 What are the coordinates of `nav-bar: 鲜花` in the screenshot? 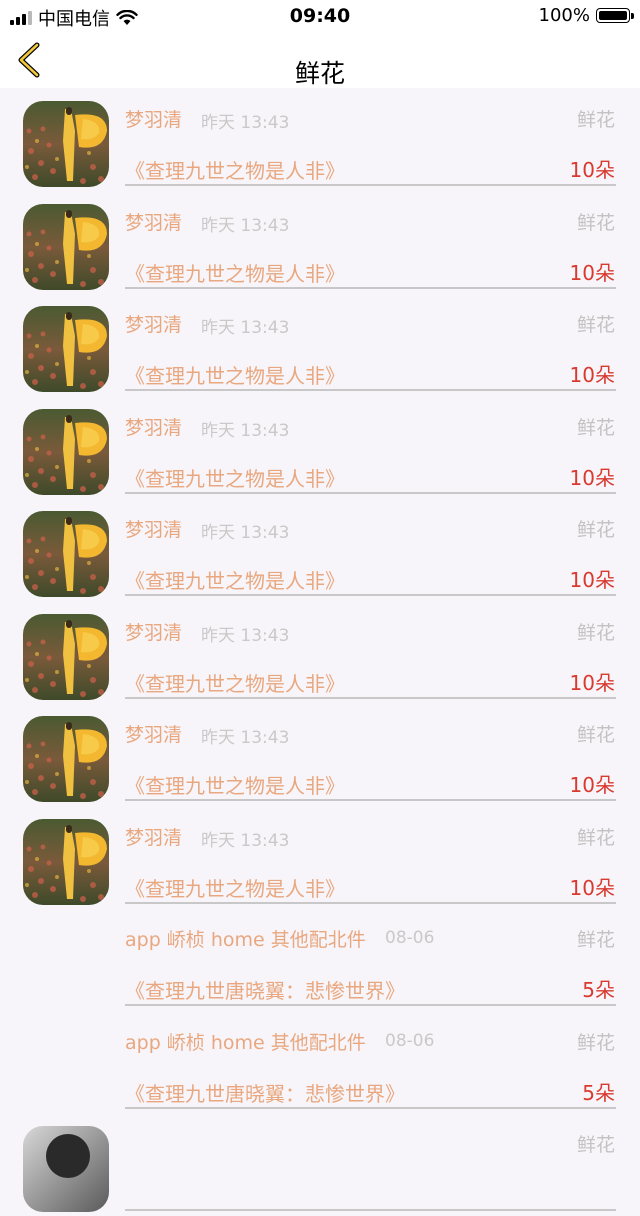 It's located at (320, 60).